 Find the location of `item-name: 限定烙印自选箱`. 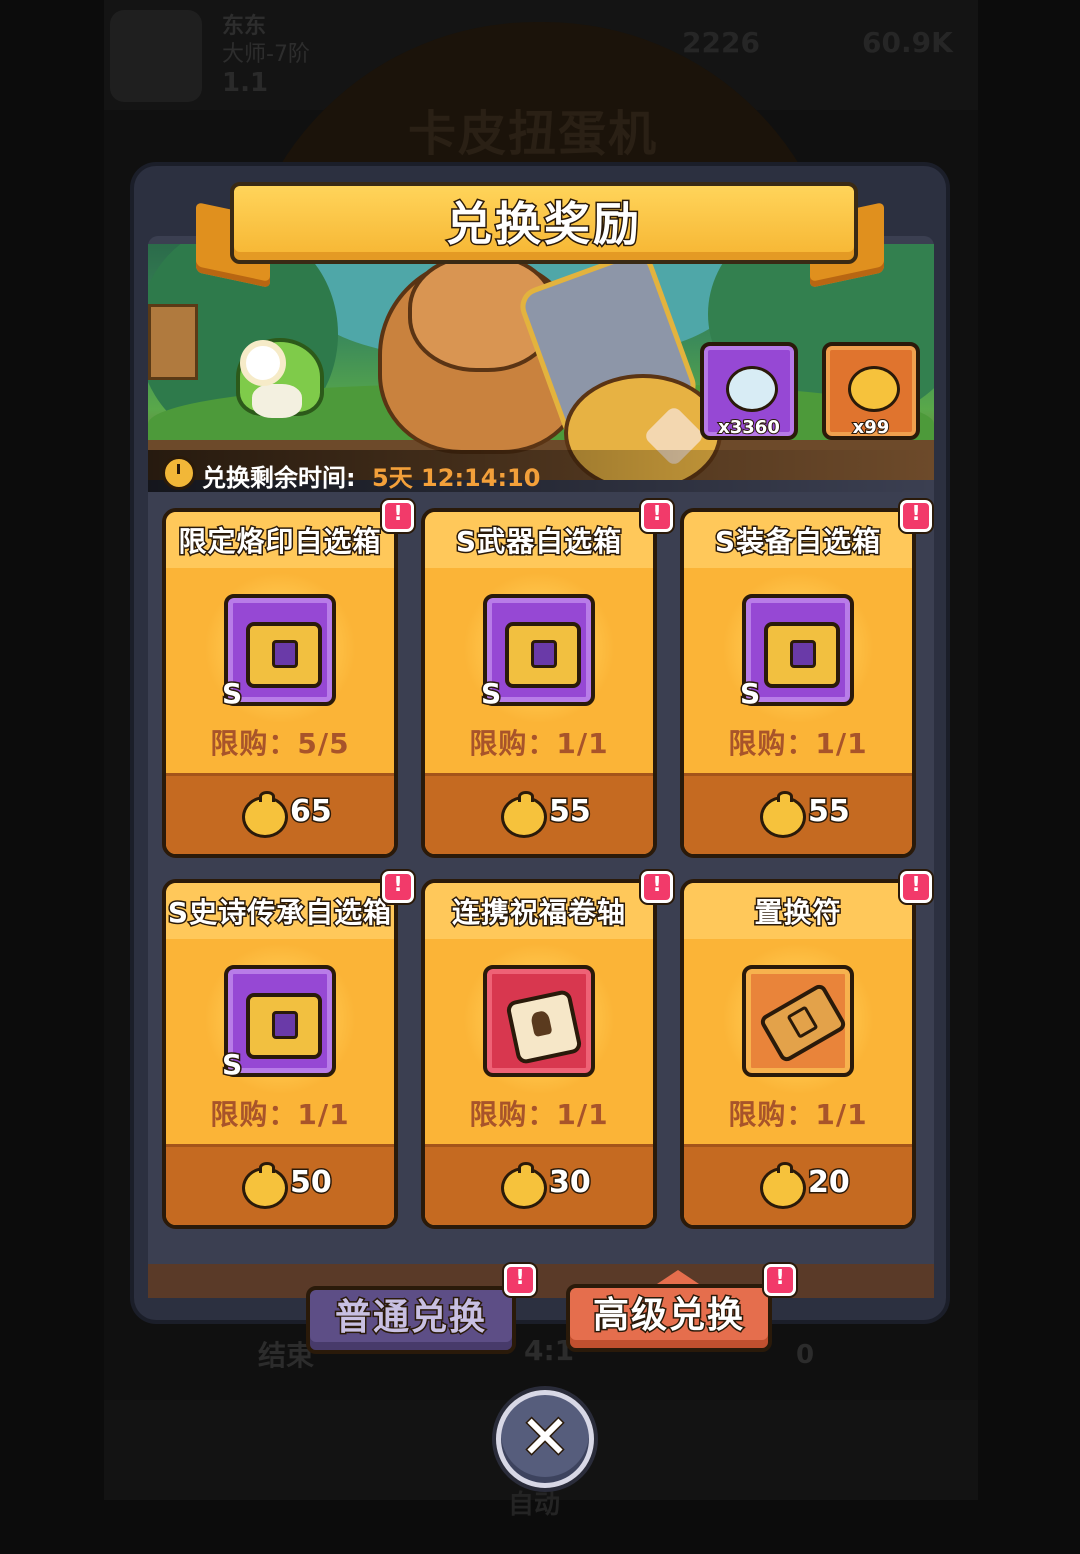

item-name: 限定烙印自选箱 is located at coordinates (279, 542).